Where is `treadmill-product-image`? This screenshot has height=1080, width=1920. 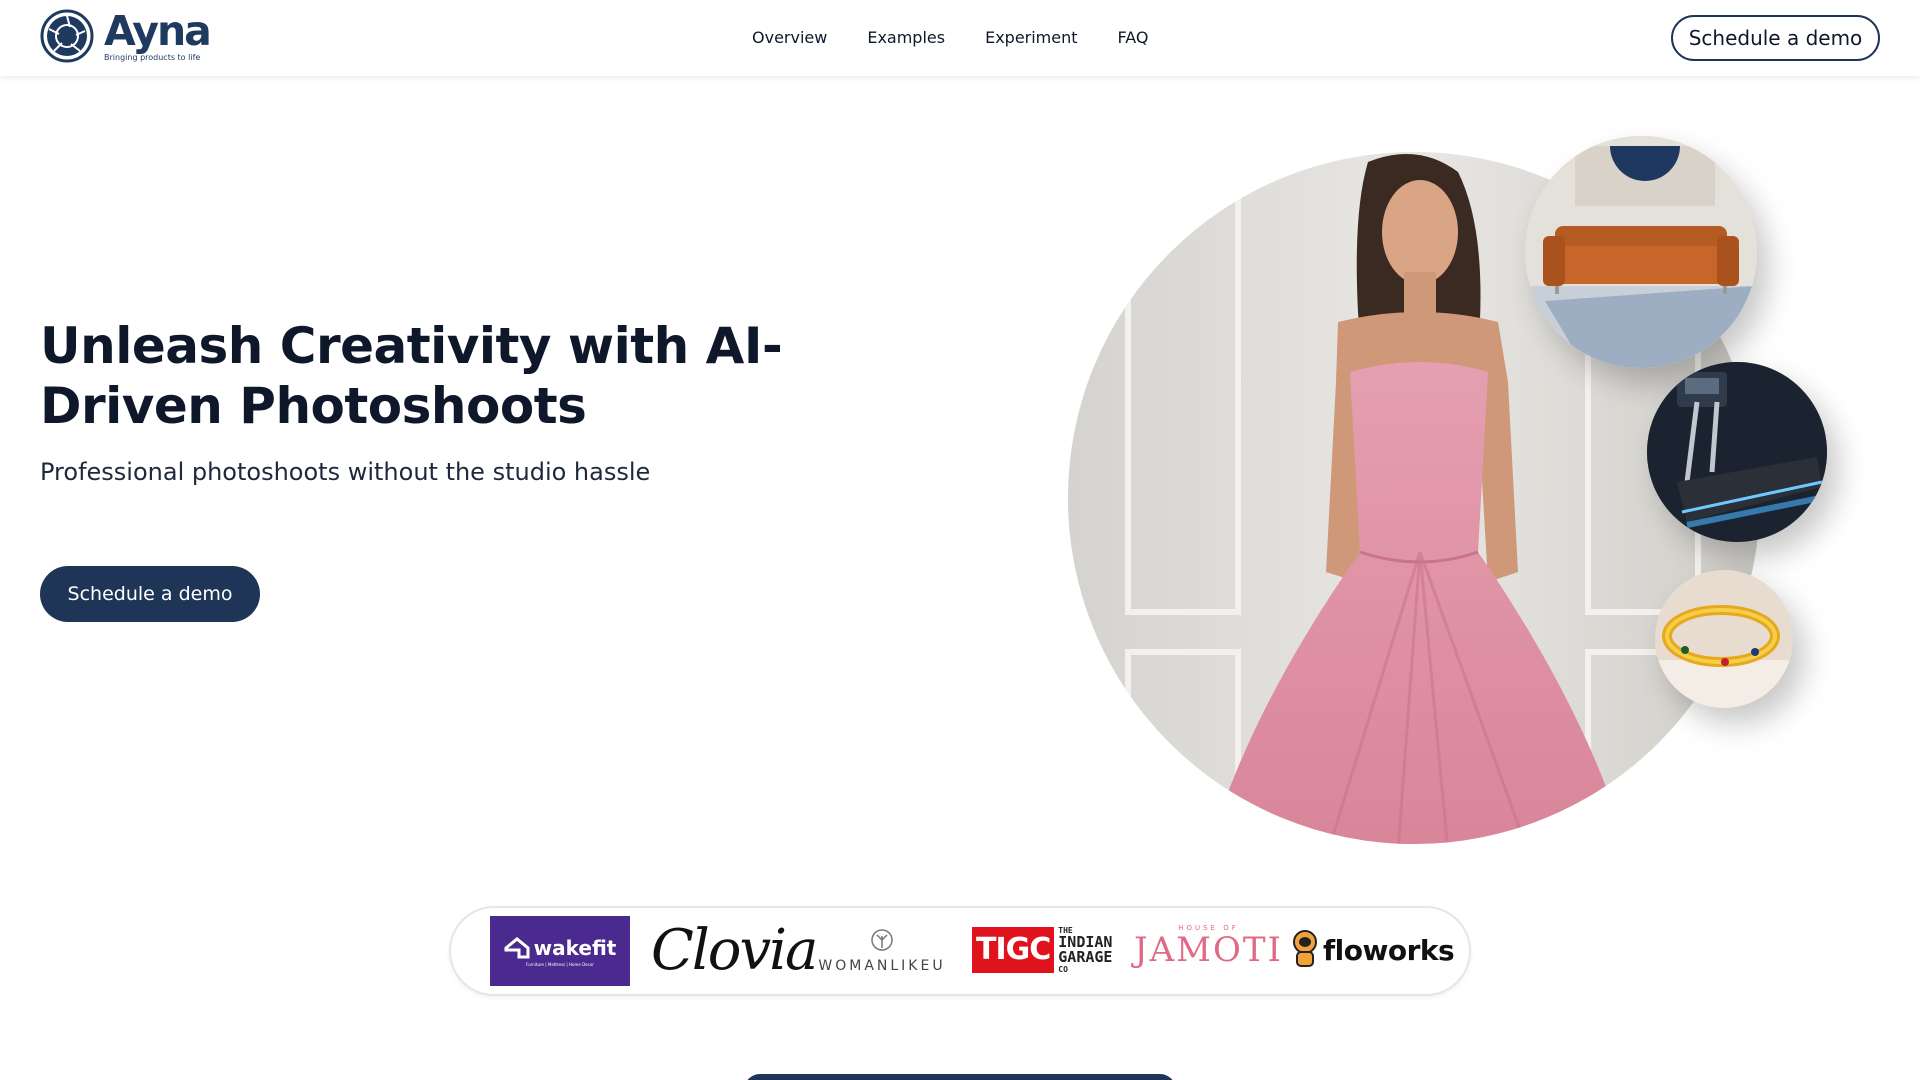
treadmill-product-image is located at coordinates (1737, 452).